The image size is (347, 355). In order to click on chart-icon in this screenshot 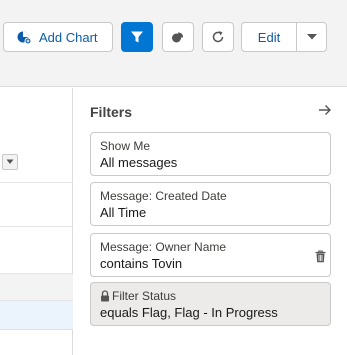, I will do `click(178, 37)`.